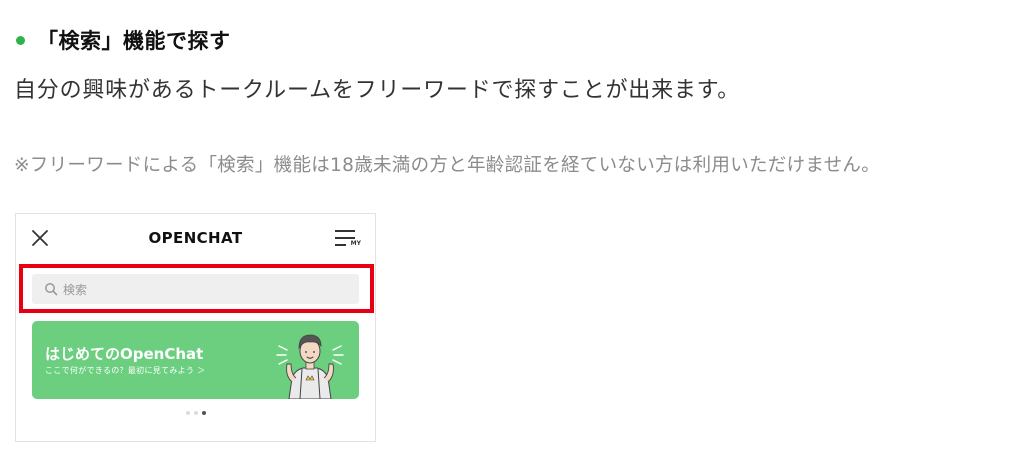  I want to click on section-description: 自分の興味があるトークルームをフリーワードで探すことが出来ます。, so click(377, 90).